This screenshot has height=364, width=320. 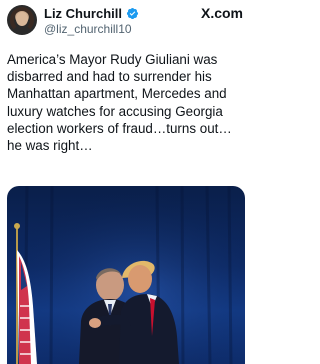 What do you see at coordinates (221, 13) in the screenshot?
I see `x-logo-icon: X.com` at bounding box center [221, 13].